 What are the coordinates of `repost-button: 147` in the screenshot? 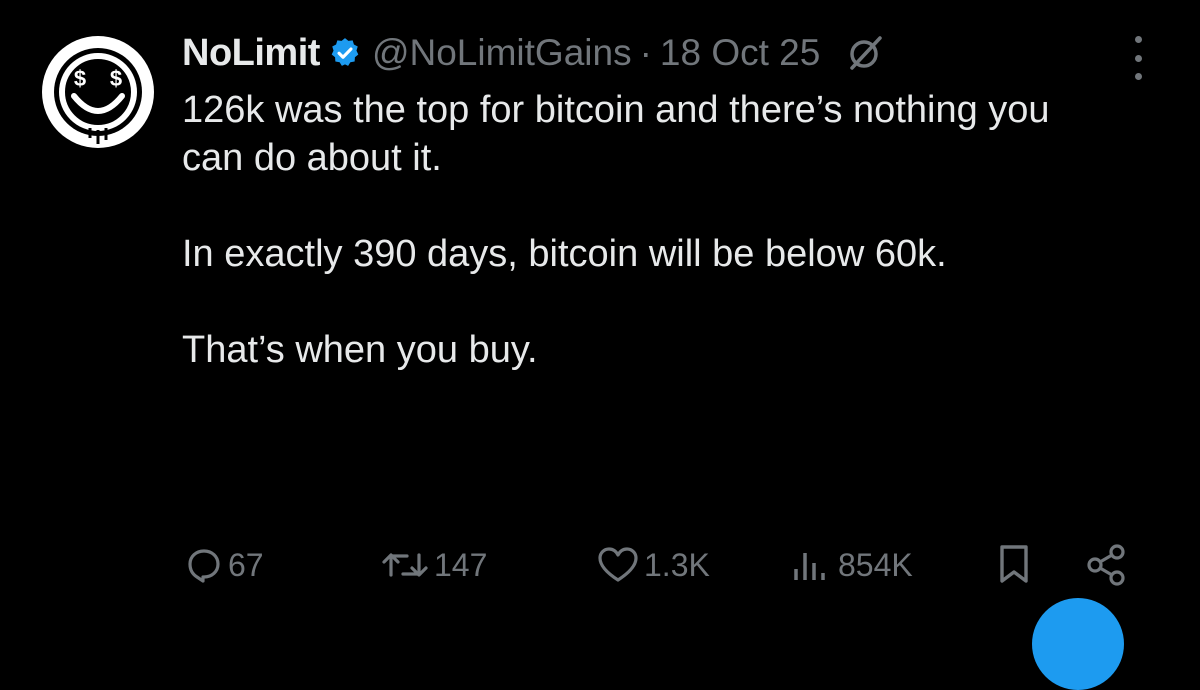 It's located at (433, 565).